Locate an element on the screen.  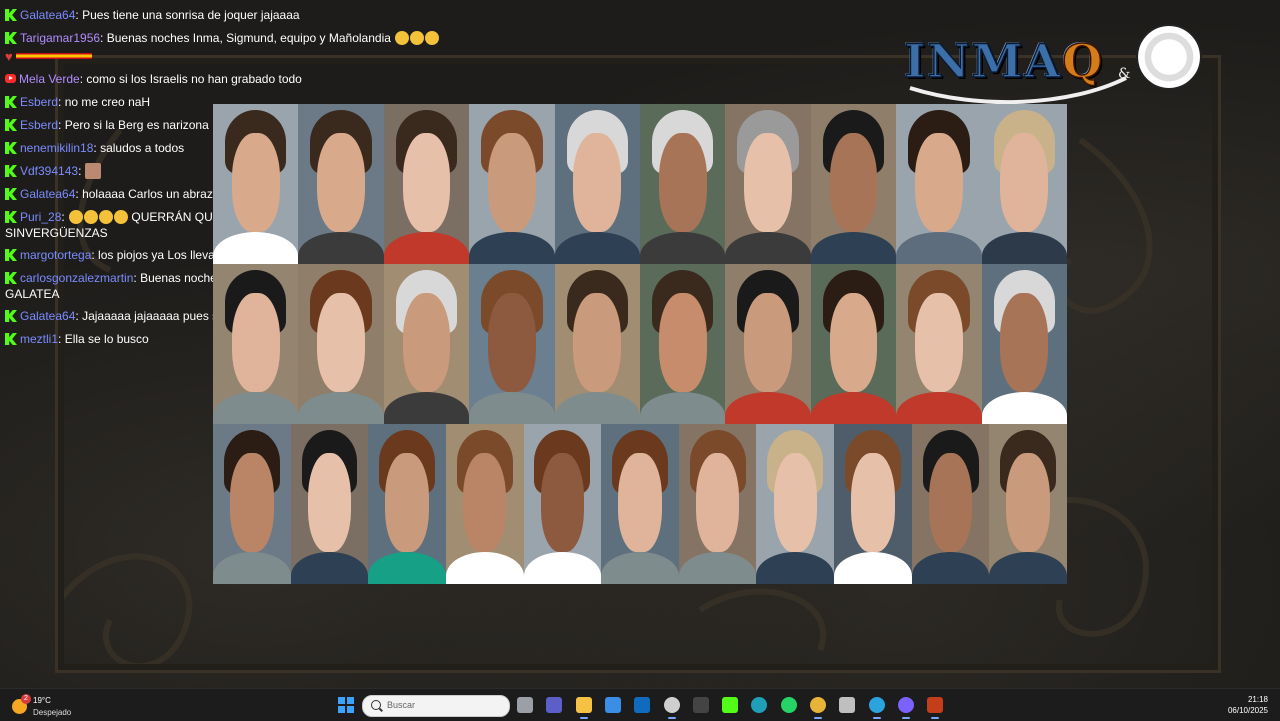
chat-username: Puri_28 is located at coordinates (40, 217).